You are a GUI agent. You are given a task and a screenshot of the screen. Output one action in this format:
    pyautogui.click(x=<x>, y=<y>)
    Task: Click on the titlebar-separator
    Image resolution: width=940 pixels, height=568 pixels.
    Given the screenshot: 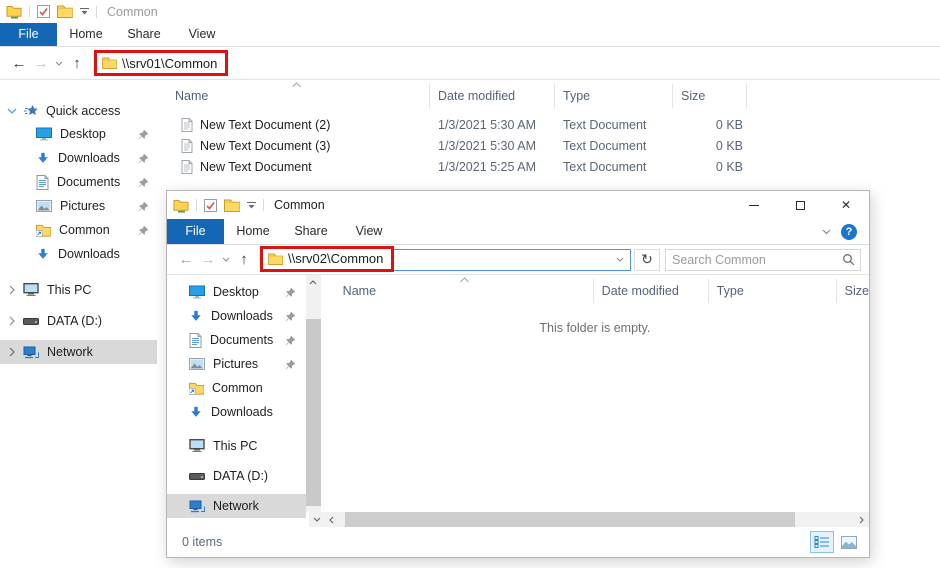 What is the action you would take?
    pyautogui.click(x=263, y=205)
    